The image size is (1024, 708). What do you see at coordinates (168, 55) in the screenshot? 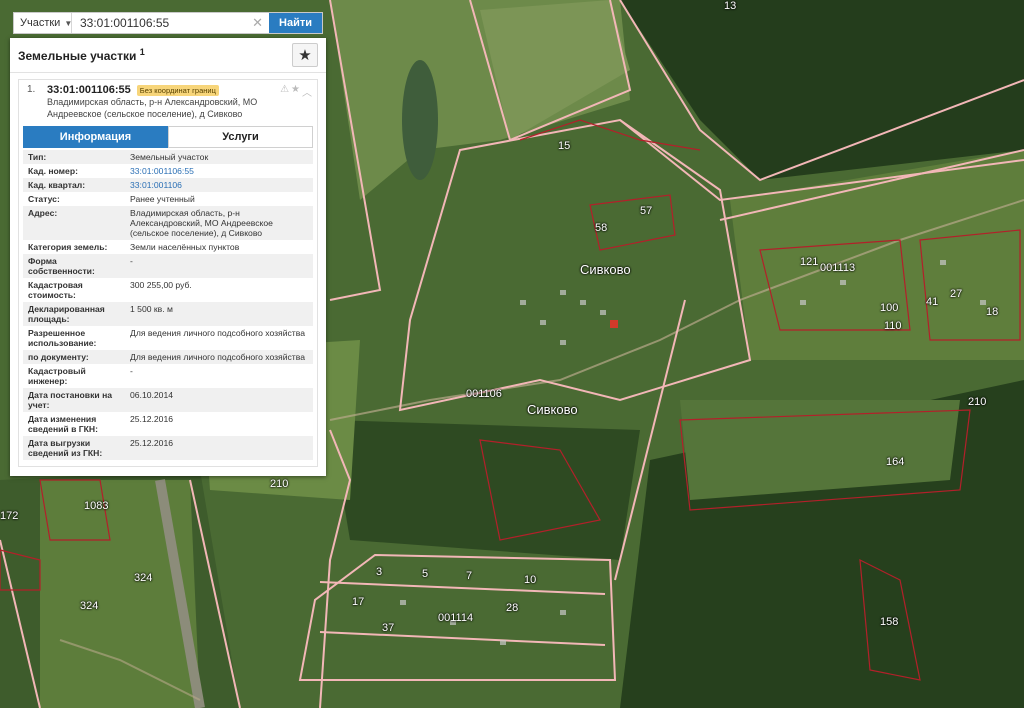
I see `panel-header: Земельные участки 1 ★` at bounding box center [168, 55].